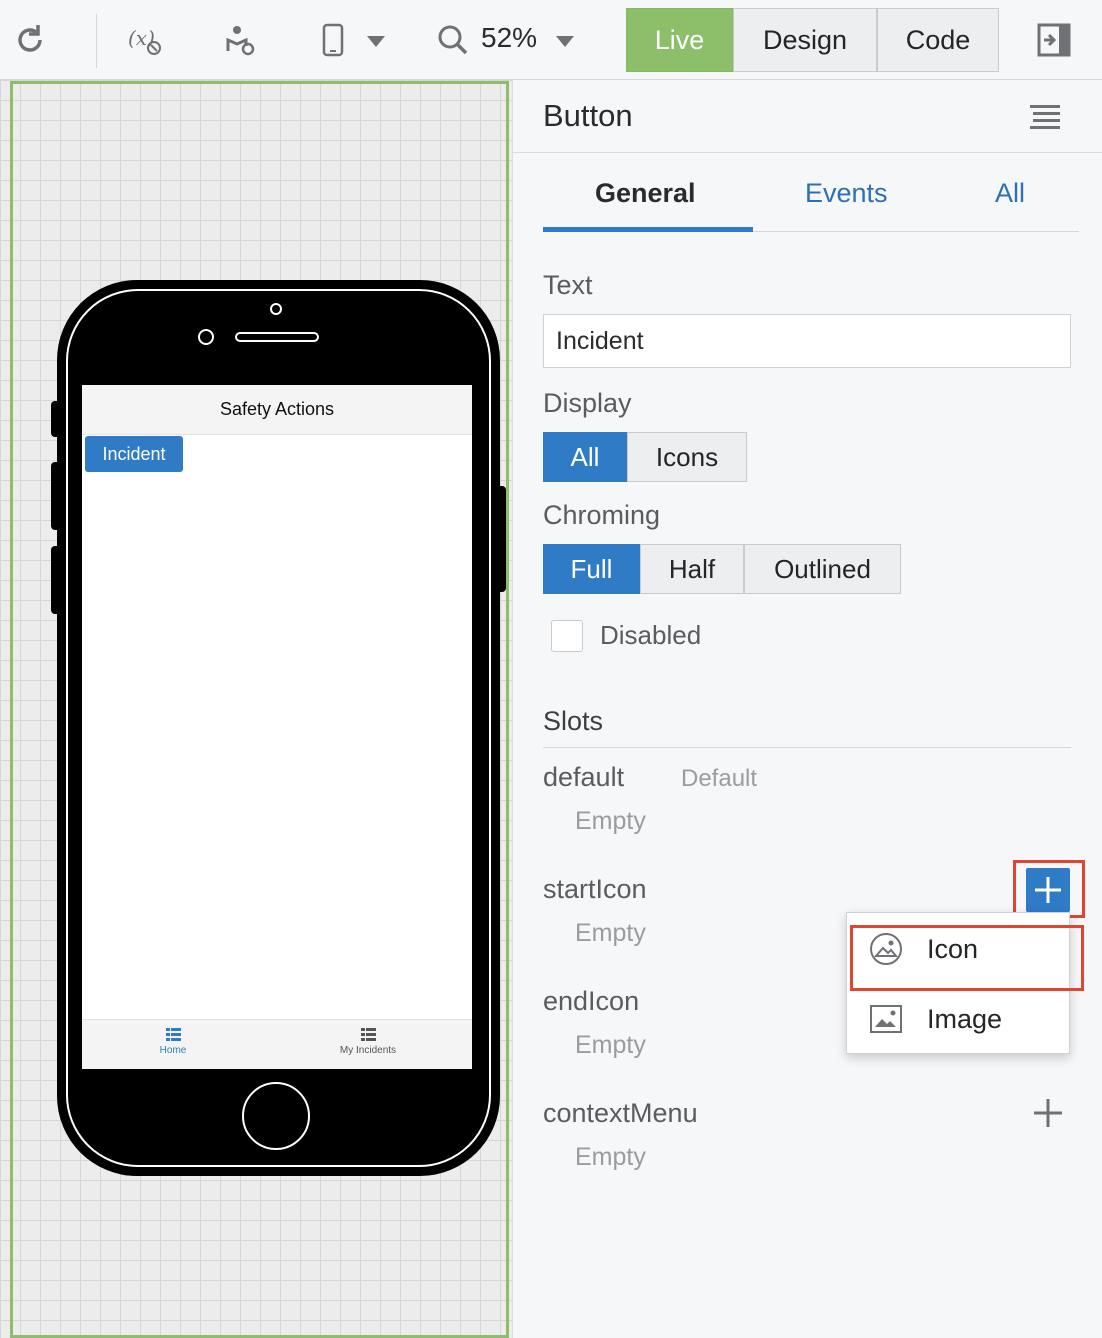  What do you see at coordinates (134, 454) in the screenshot?
I see `incident-button-preview: Incident` at bounding box center [134, 454].